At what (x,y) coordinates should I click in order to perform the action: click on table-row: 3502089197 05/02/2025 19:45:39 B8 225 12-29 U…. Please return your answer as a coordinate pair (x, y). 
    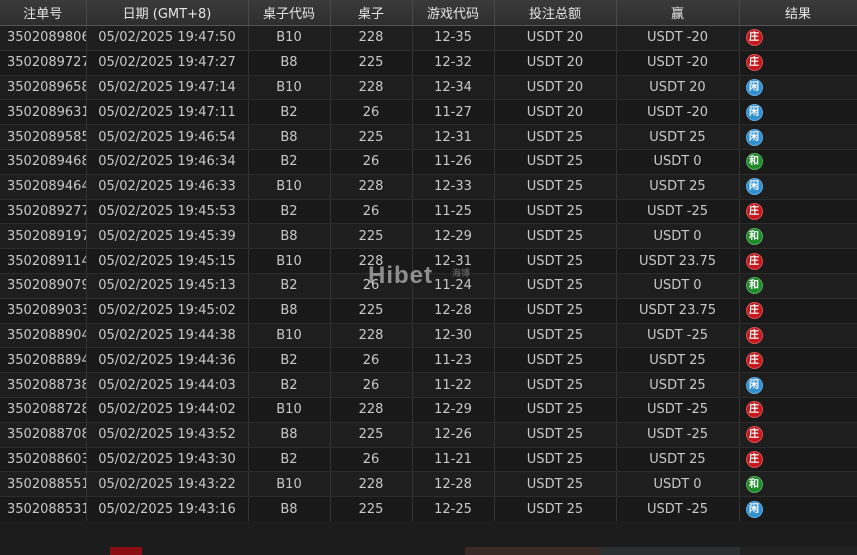
    Looking at the image, I should click on (428, 236).